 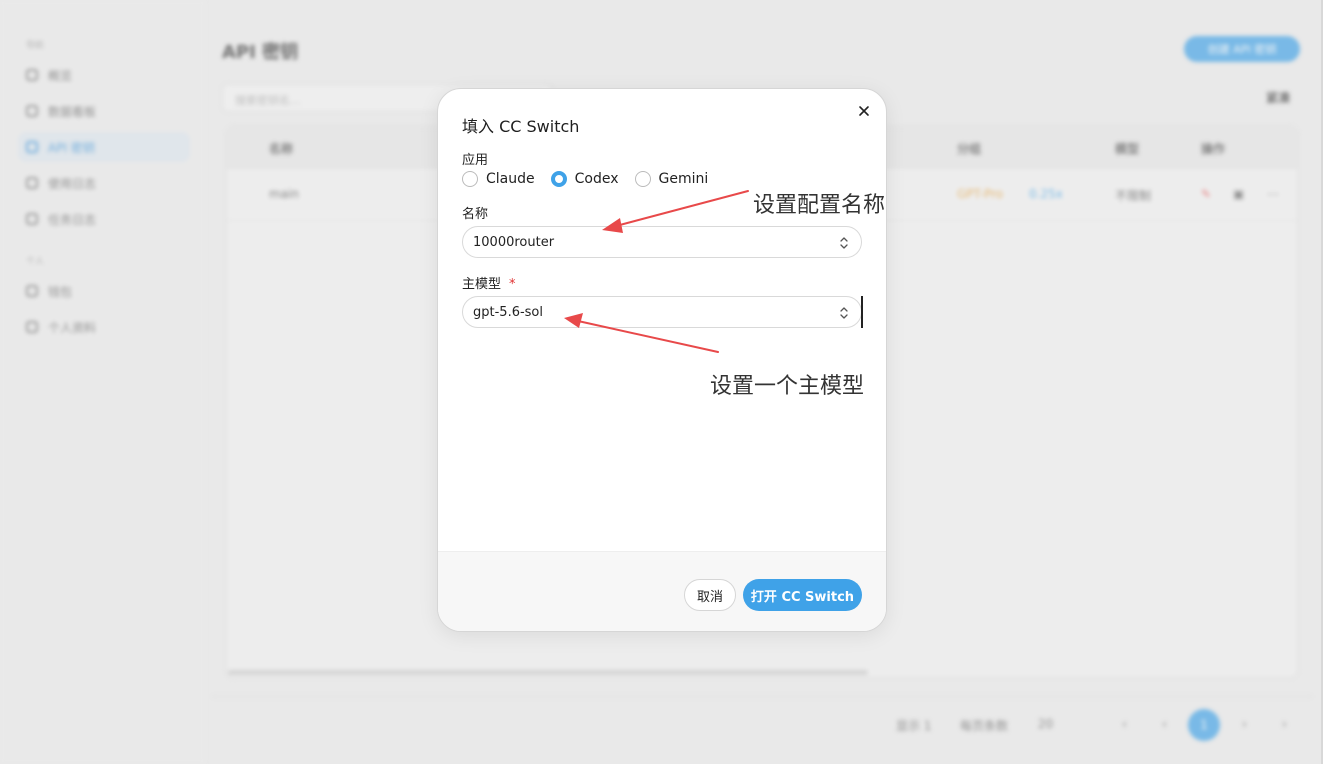 I want to click on radio-claude: Claude, so click(x=498, y=179).